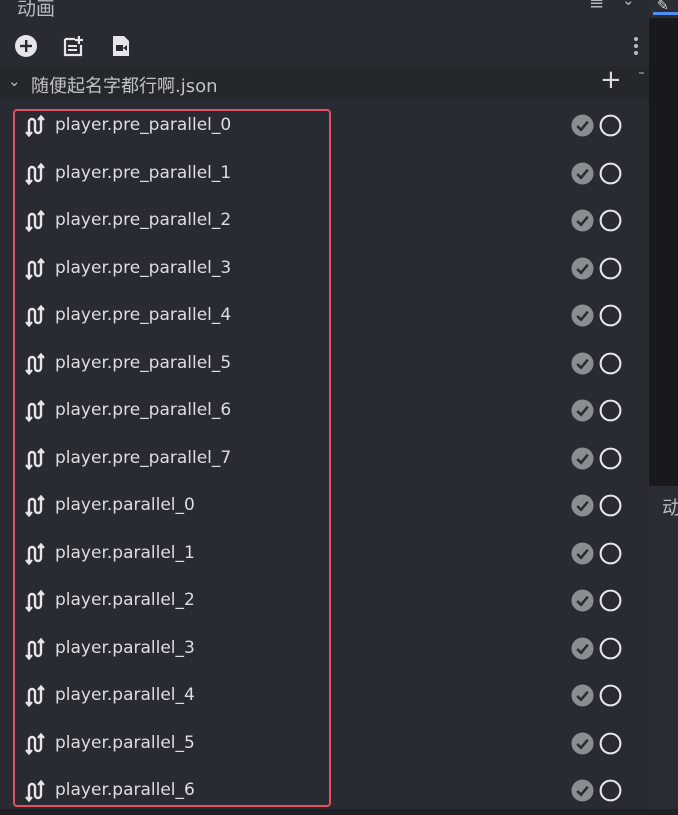  I want to click on animation-row: player.pre_parallel_1, so click(324, 174).